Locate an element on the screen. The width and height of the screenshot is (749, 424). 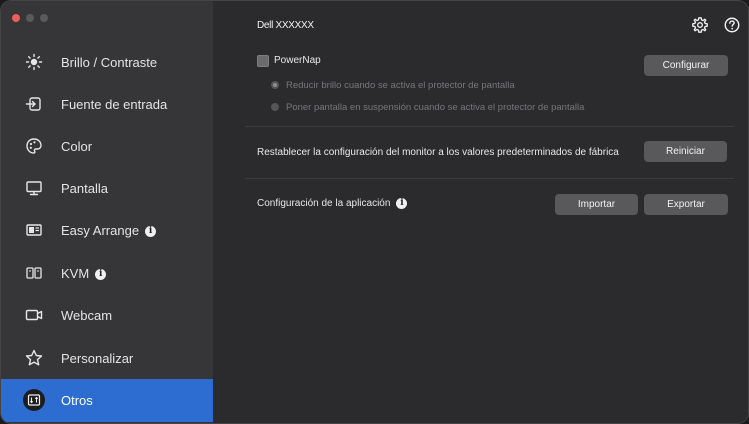
sidebar-item-easy-arrange: Easy Arrange i is located at coordinates (107, 230).